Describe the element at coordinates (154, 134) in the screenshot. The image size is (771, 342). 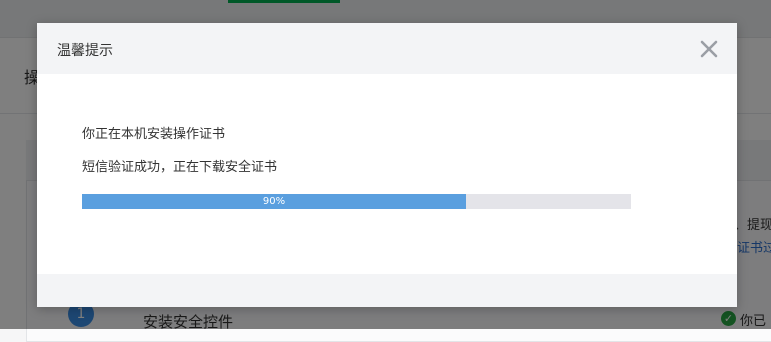
I see `install-message: 你正在本机安装操作证书` at that location.